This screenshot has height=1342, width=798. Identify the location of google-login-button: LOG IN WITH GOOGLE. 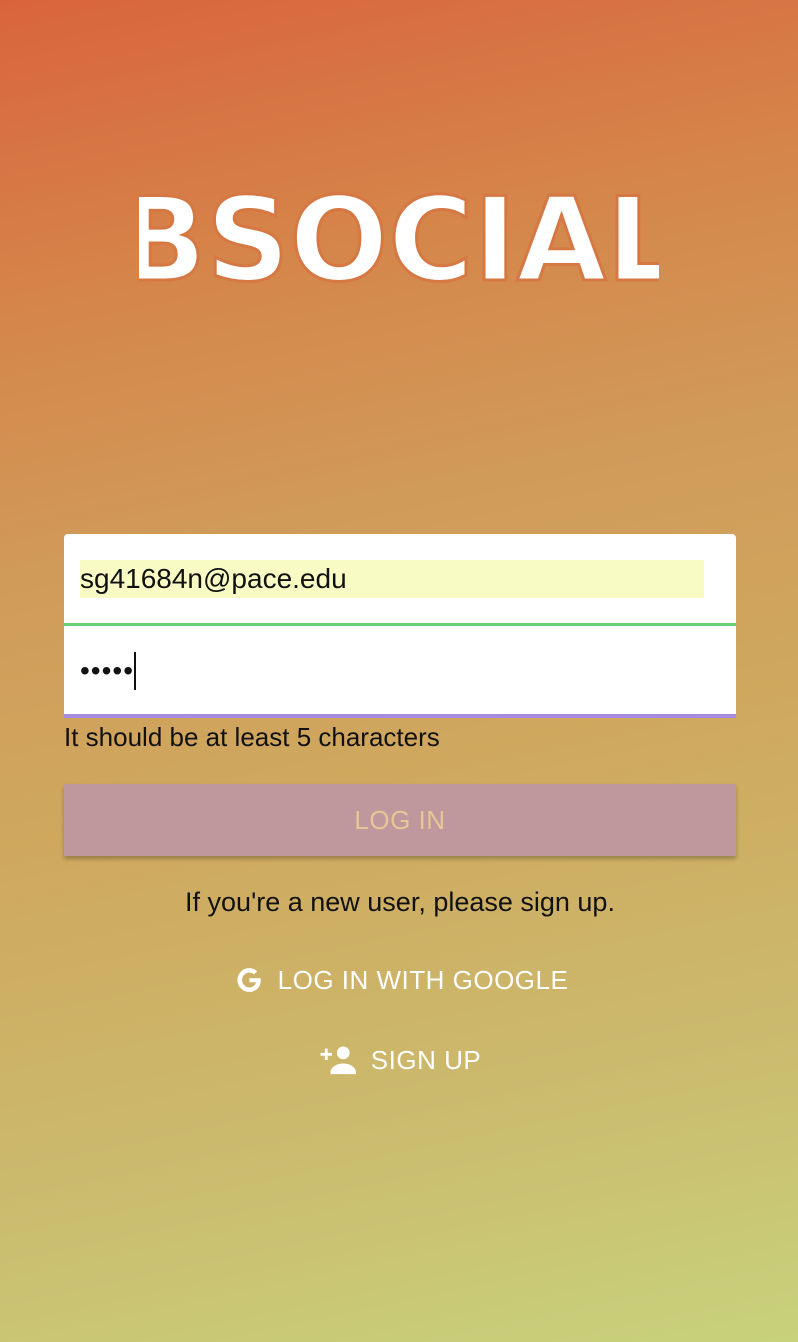
(400, 980).